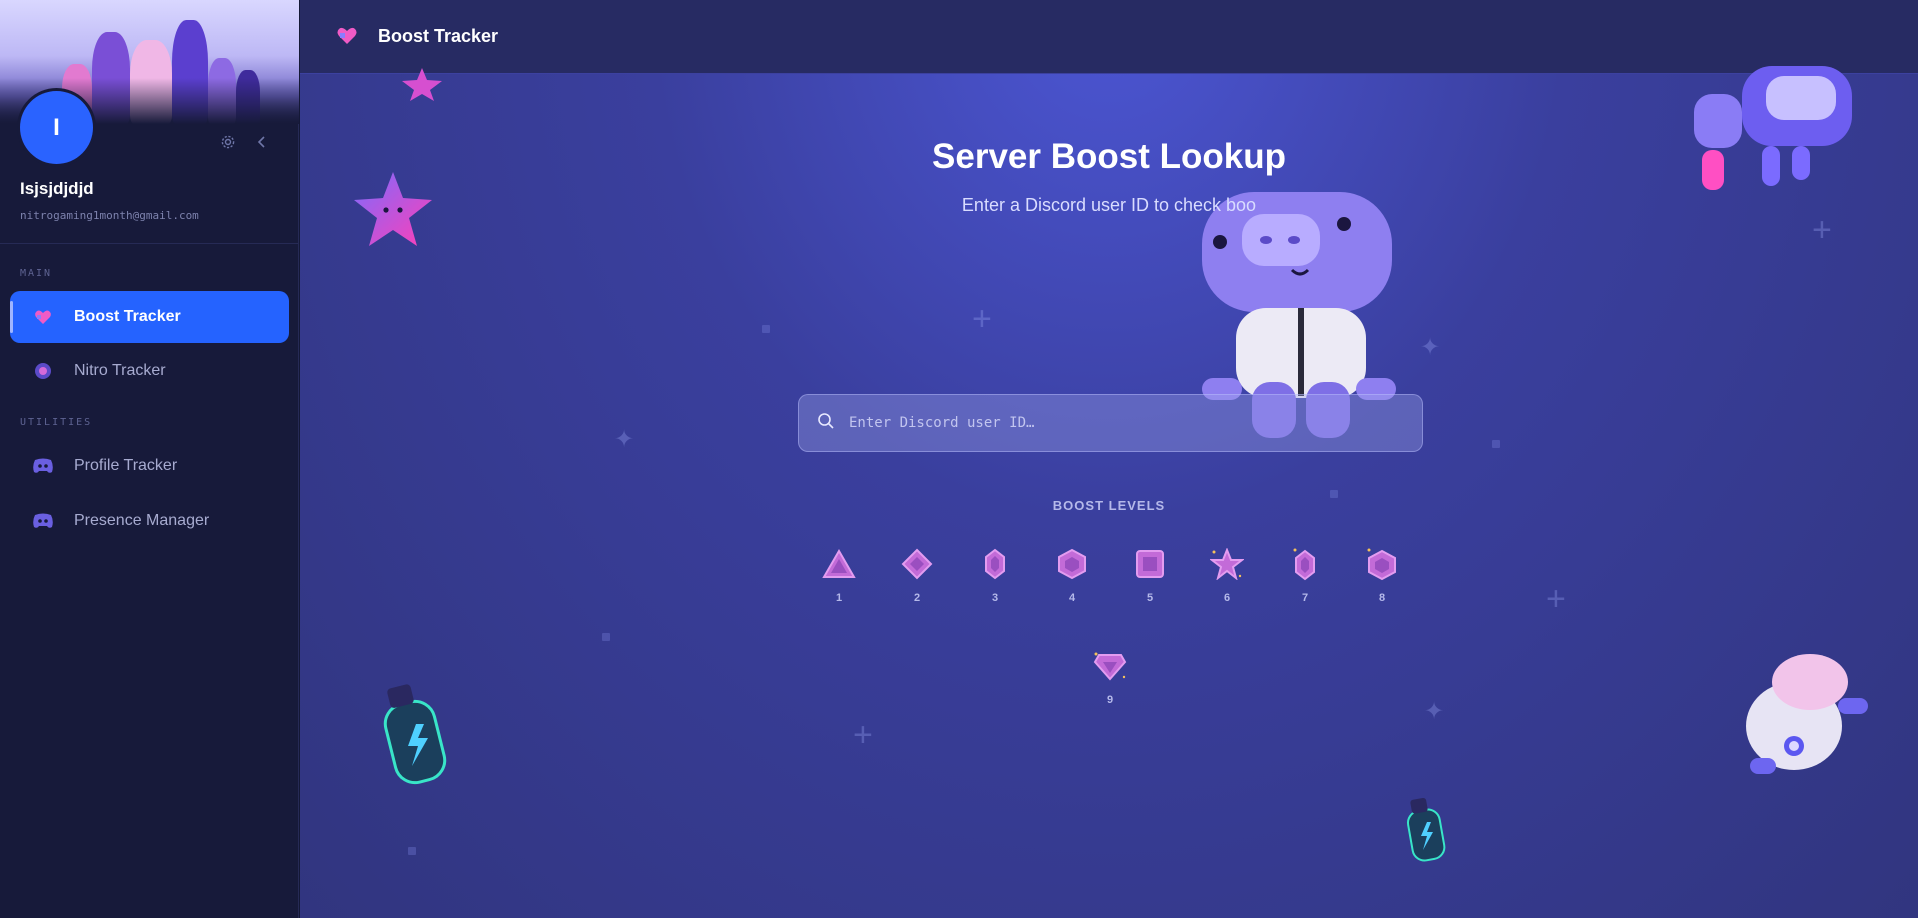  I want to click on section-label-main: MAIN, so click(36, 273).